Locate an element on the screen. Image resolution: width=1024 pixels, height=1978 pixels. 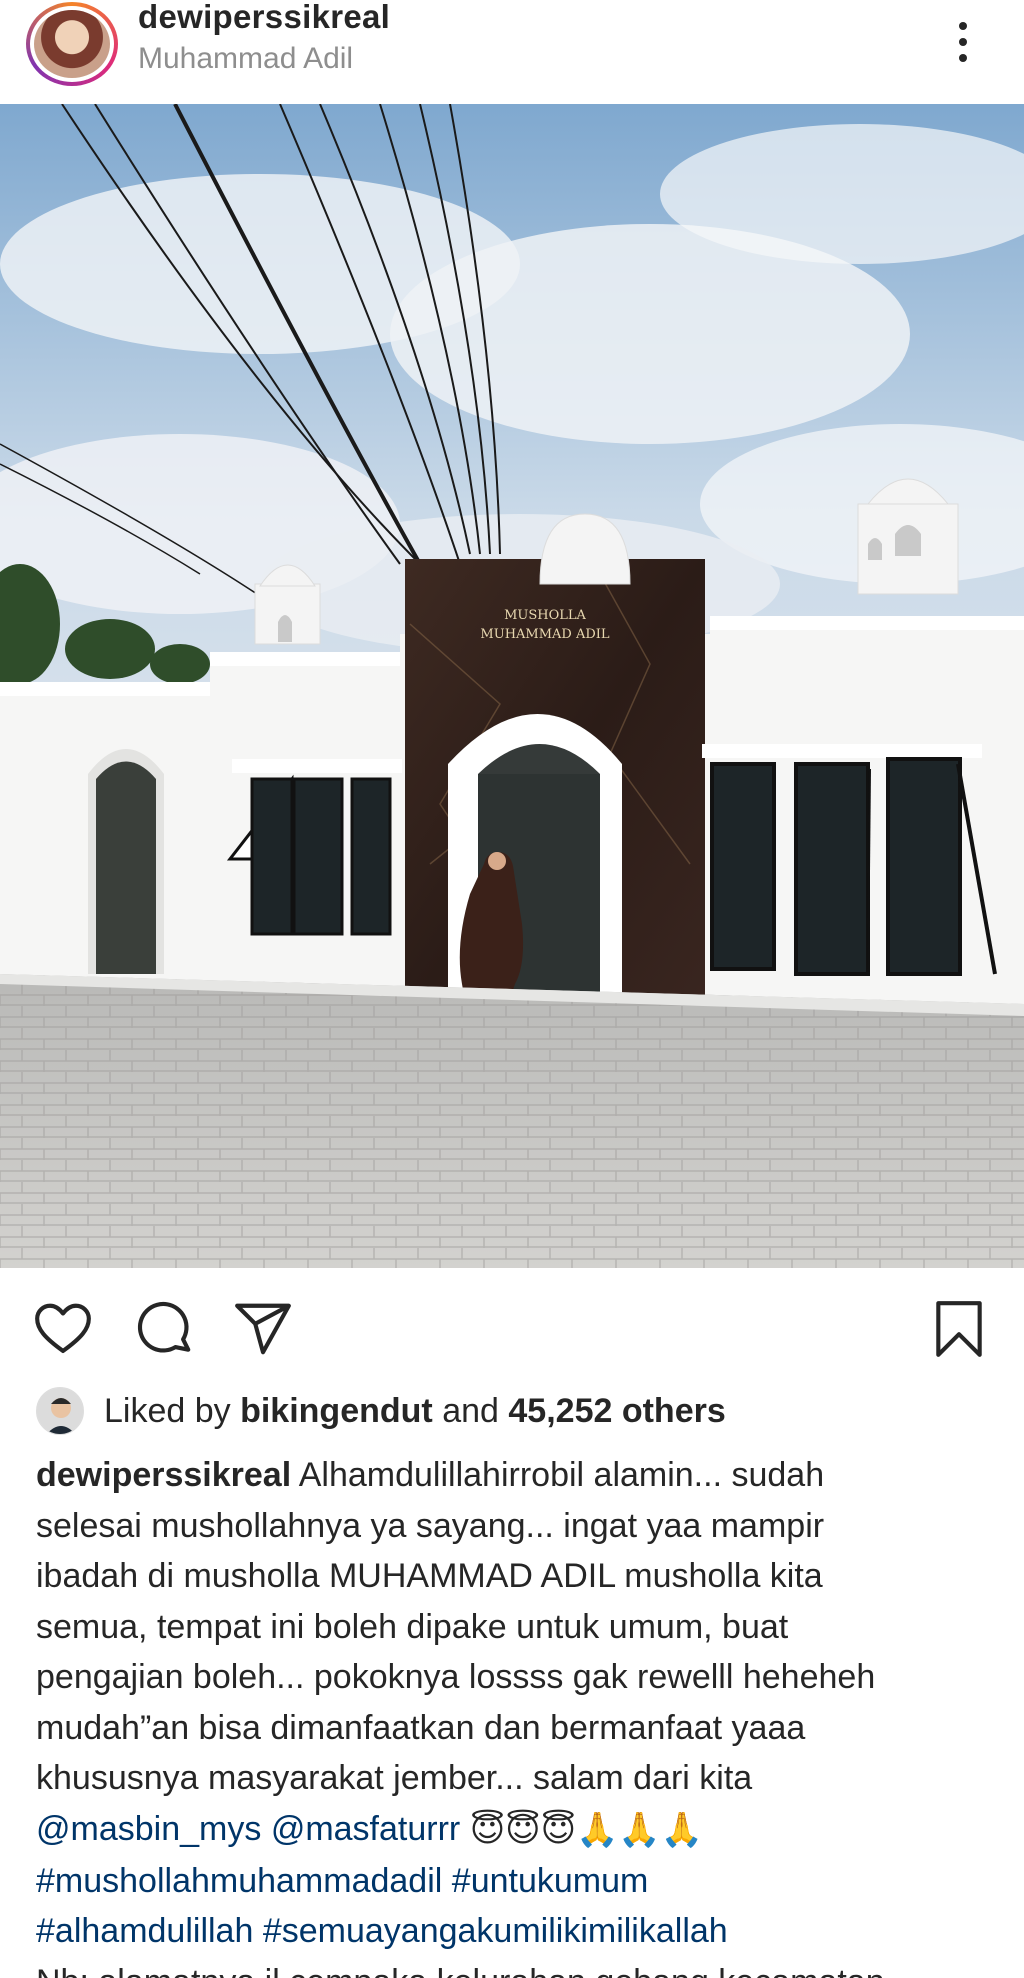
post-location: Muhammad Adil is located at coordinates (245, 59).